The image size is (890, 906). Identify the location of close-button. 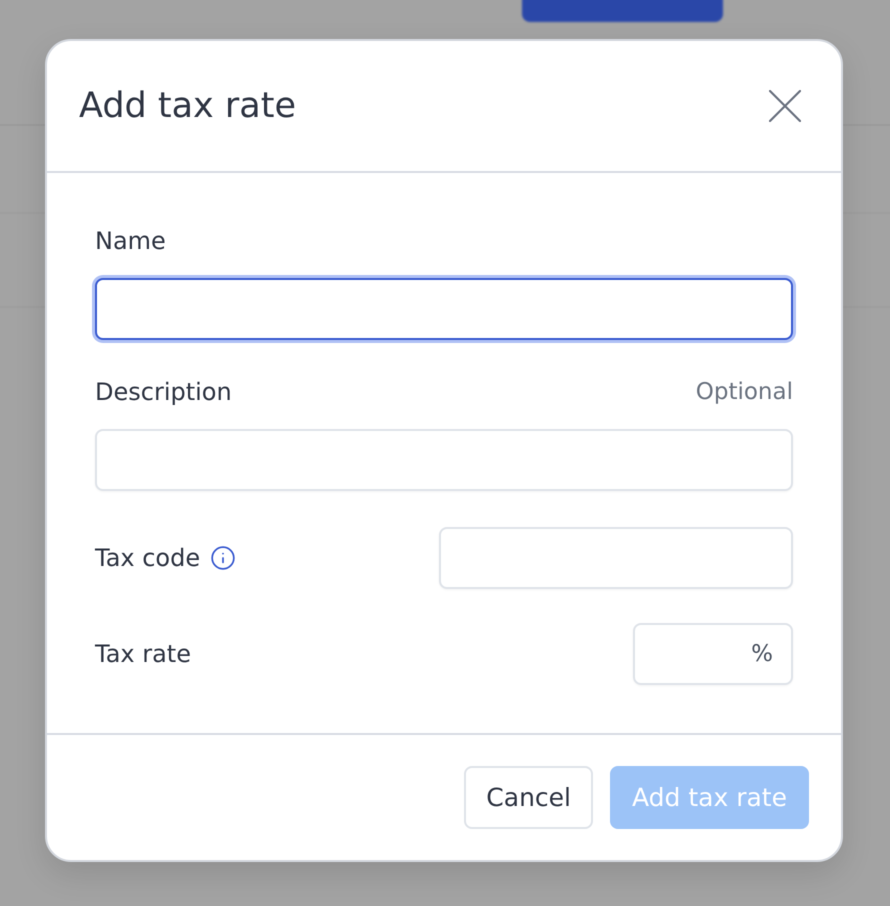
(785, 106).